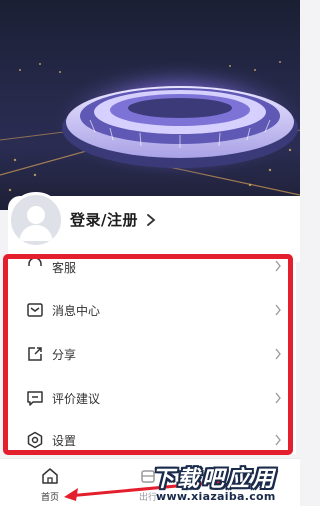  Describe the element at coordinates (104, 219) in the screenshot. I see `login-register-link: 登录/注册` at that location.